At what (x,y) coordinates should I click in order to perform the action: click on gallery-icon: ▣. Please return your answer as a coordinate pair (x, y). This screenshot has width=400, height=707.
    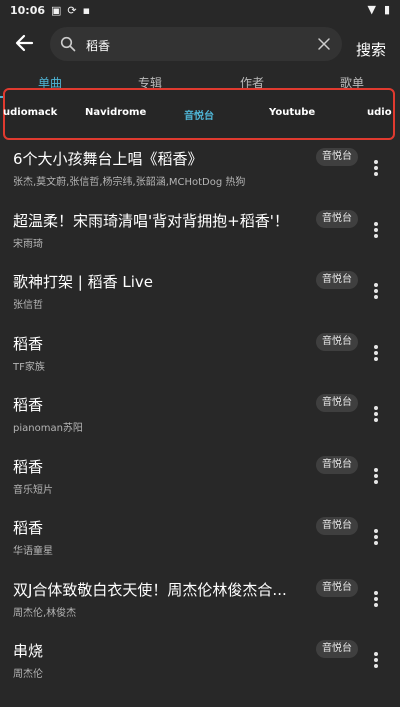
    Looking at the image, I should click on (56, 10).